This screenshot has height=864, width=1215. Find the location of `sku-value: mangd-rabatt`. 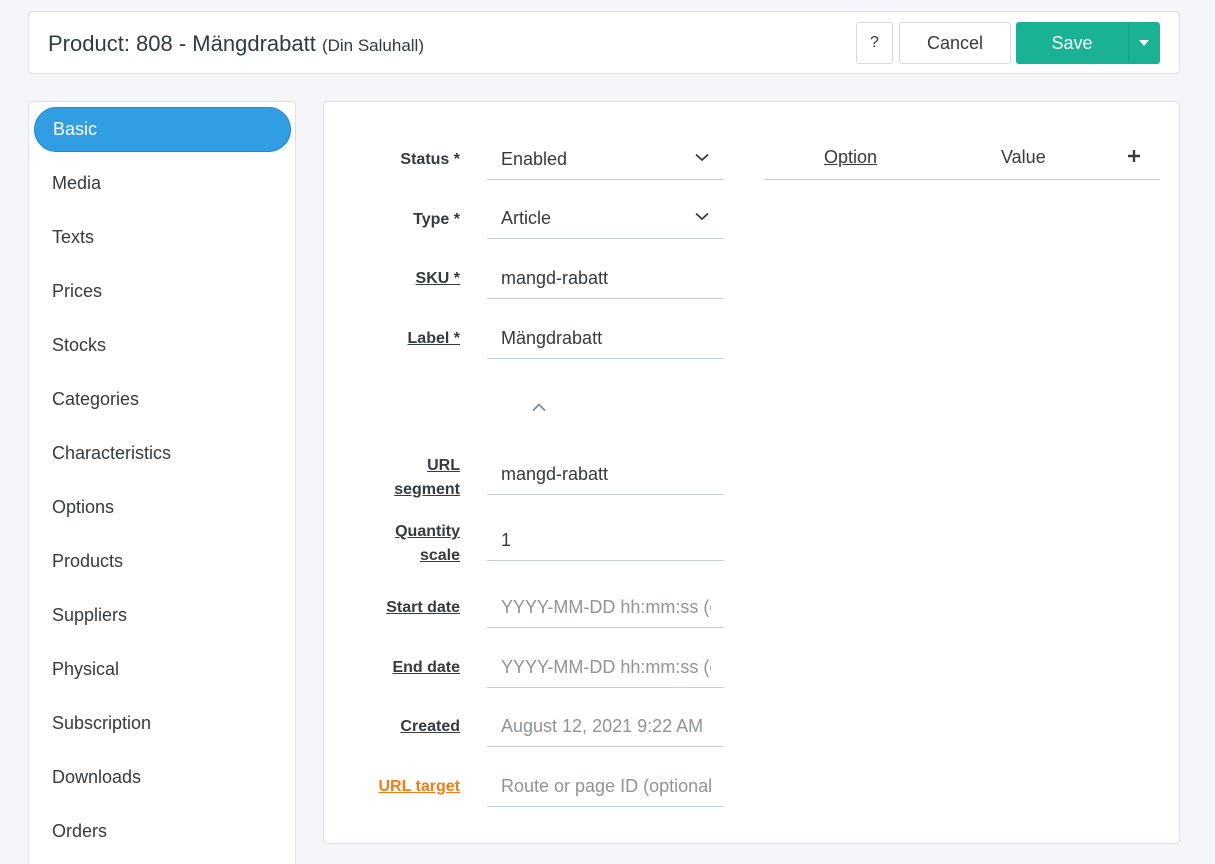

sku-value: mangd-rabatt is located at coordinates (555, 278).